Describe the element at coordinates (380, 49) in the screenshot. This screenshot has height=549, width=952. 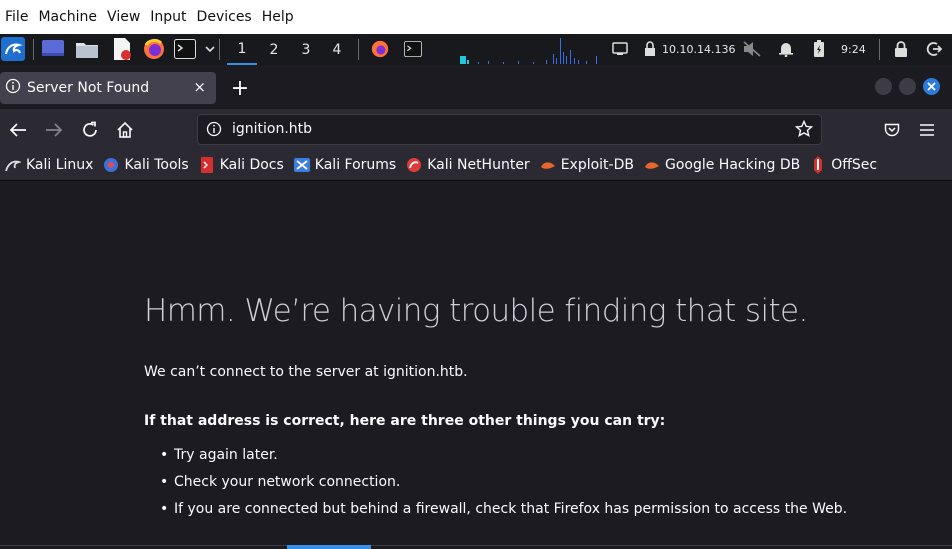
I see `firefox-window-icon` at that location.